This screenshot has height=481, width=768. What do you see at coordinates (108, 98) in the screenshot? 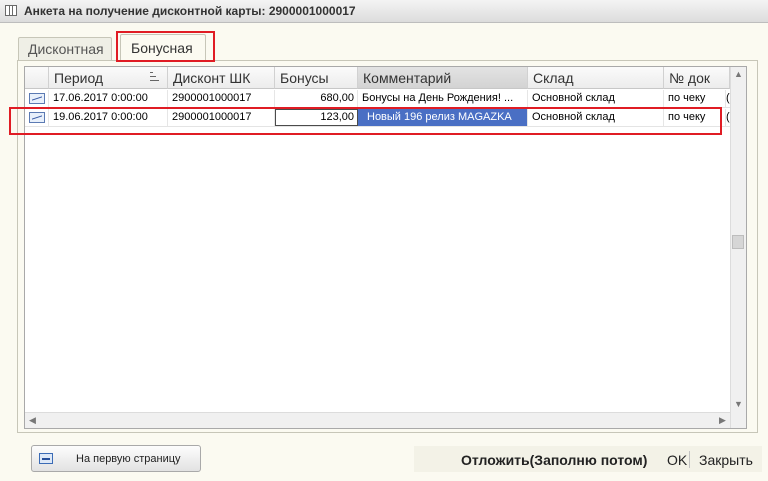
I see `cell-period: 17.06.2017 0:00:00` at bounding box center [108, 98].